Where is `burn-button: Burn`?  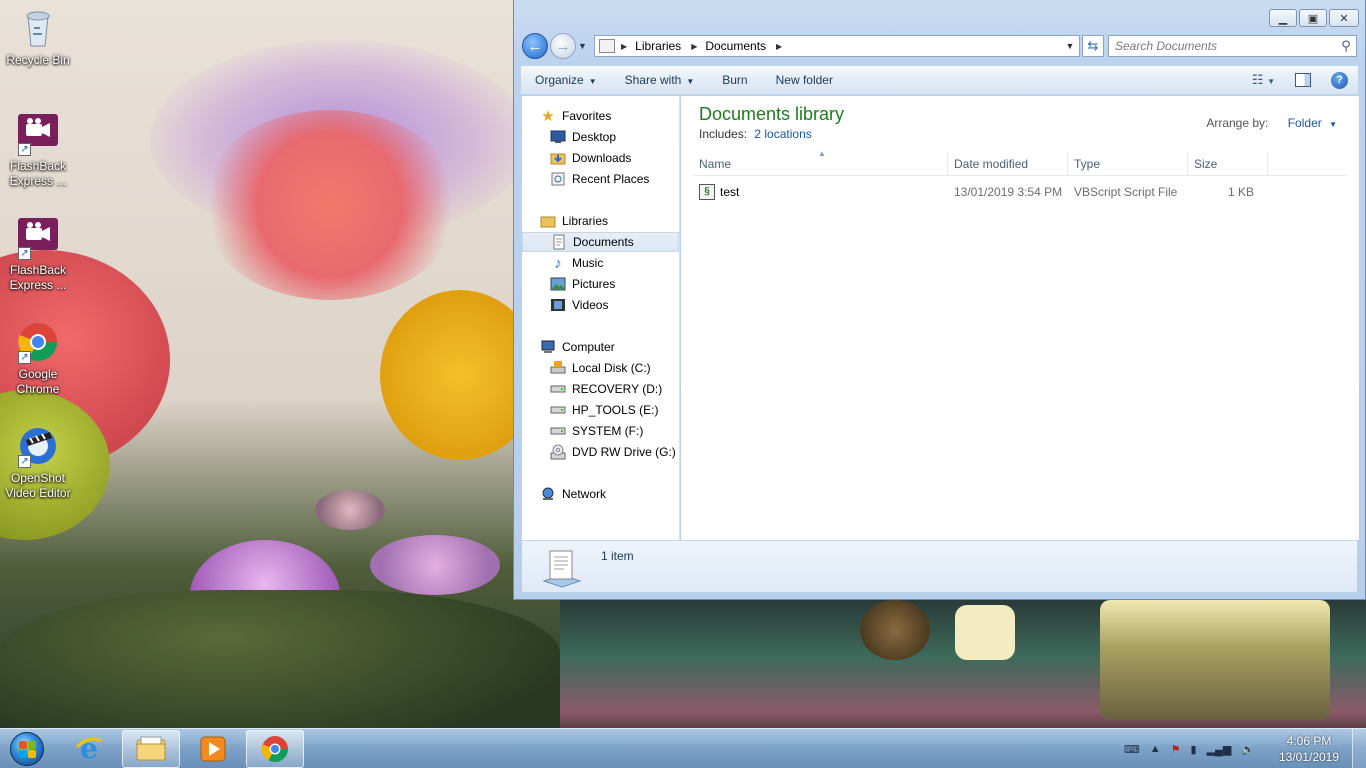 burn-button: Burn is located at coordinates (734, 80).